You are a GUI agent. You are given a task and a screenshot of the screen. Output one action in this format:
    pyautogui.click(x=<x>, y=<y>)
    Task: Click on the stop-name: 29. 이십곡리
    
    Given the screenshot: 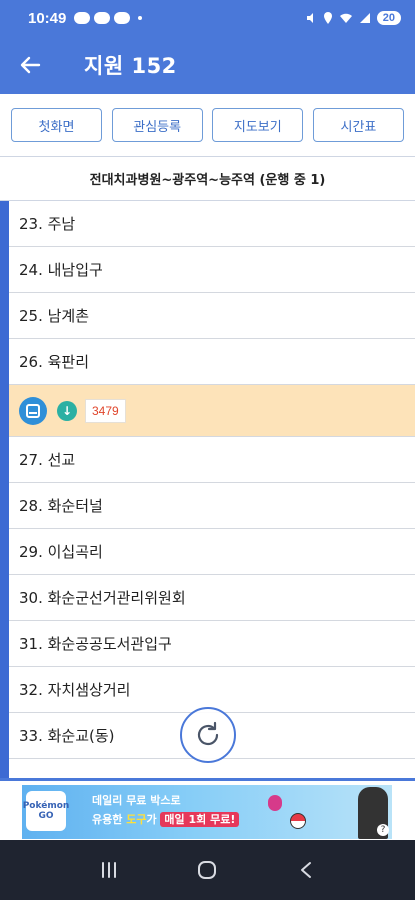 What is the action you would take?
    pyautogui.click(x=61, y=552)
    